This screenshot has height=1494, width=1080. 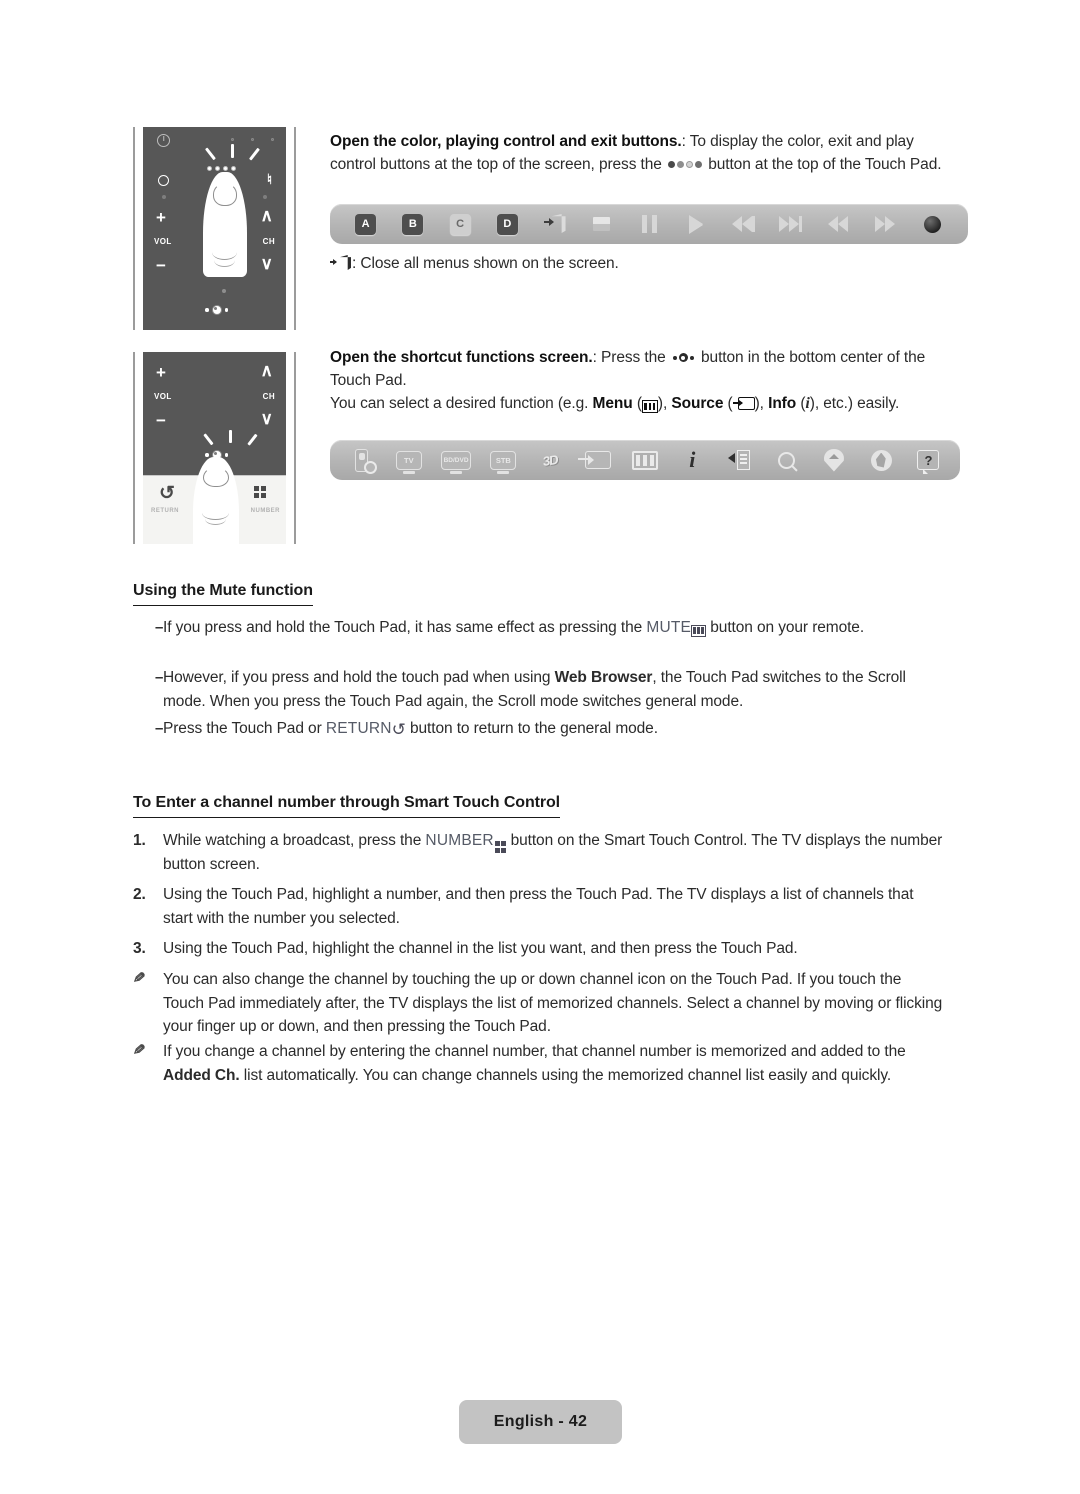 What do you see at coordinates (885, 224) in the screenshot?
I see `fast-forward-icon` at bounding box center [885, 224].